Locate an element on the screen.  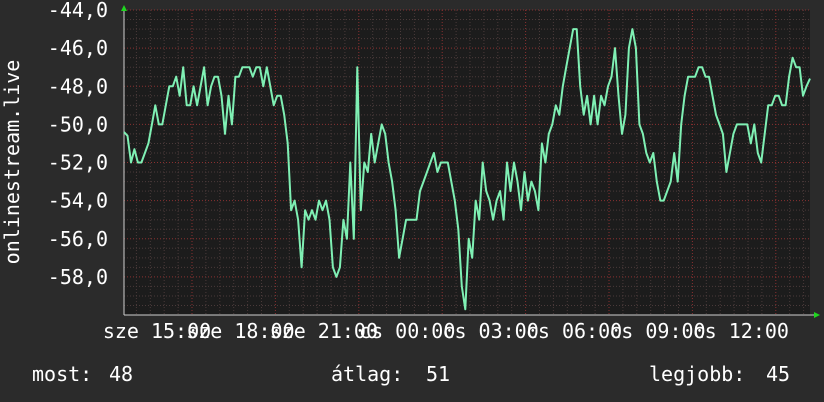
x-tick-label: cs 12:00 is located at coordinates (741, 331).